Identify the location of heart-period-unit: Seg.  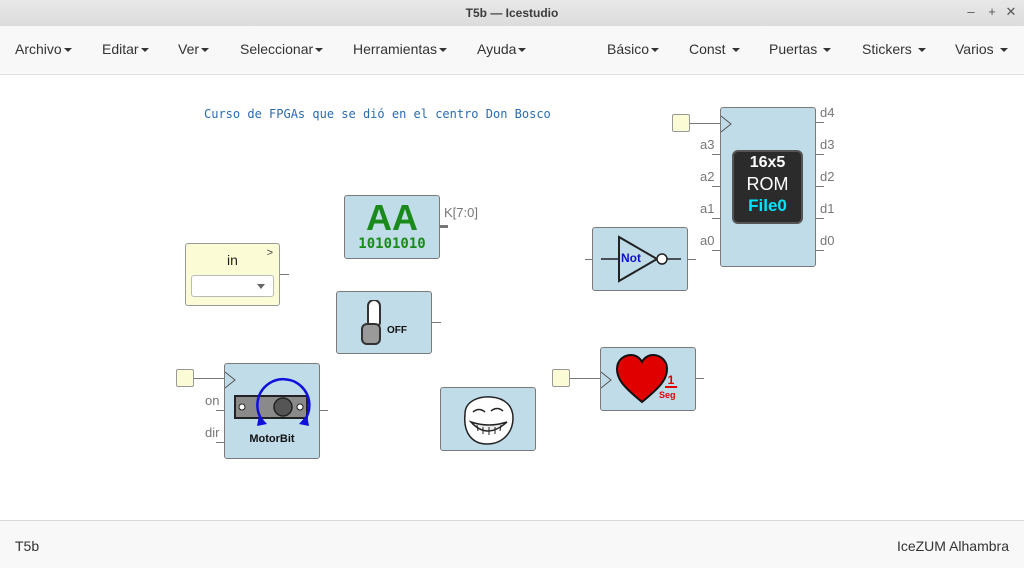
(667, 395).